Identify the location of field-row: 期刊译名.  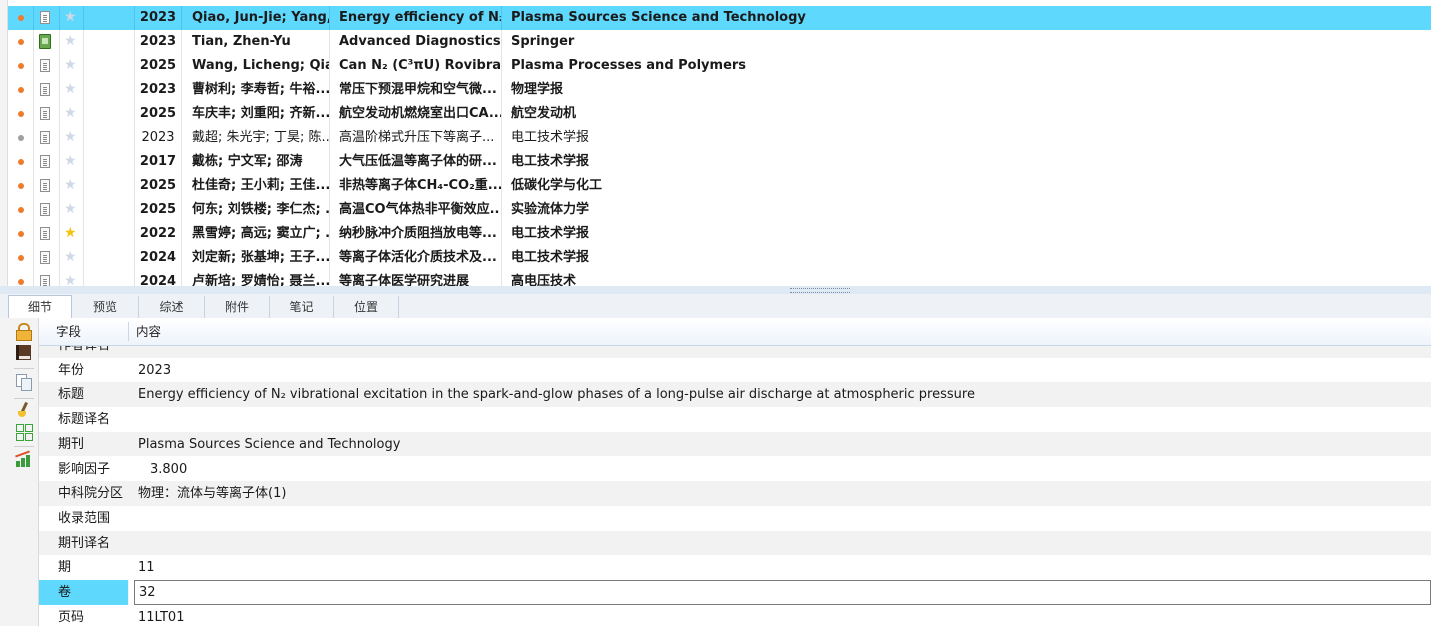
(735, 543).